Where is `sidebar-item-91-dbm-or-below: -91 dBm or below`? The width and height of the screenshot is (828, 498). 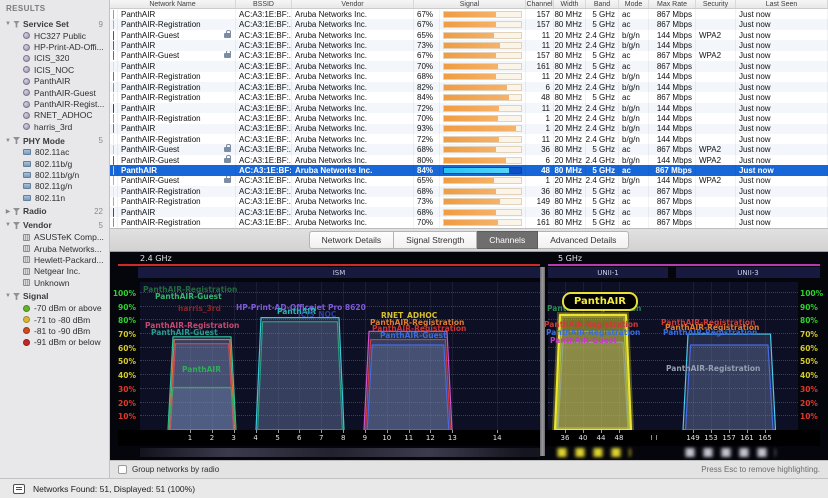
sidebar-item-91-dbm-or-below: -91 dBm or below is located at coordinates (54, 342).